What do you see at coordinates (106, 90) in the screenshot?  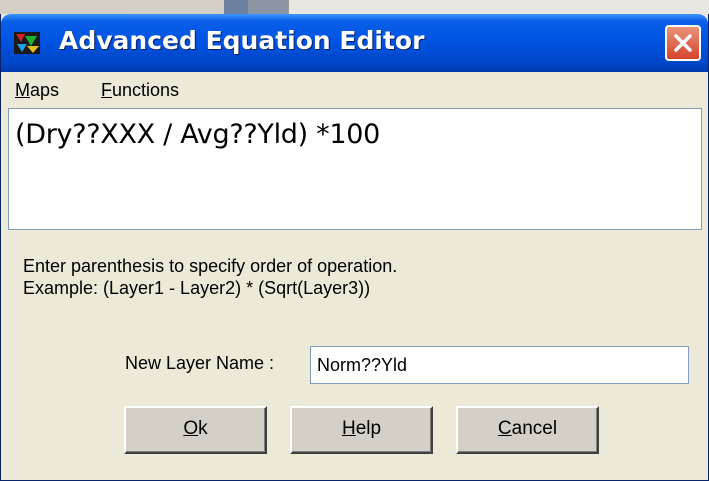 I see `menu-functions-accelerator: F` at bounding box center [106, 90].